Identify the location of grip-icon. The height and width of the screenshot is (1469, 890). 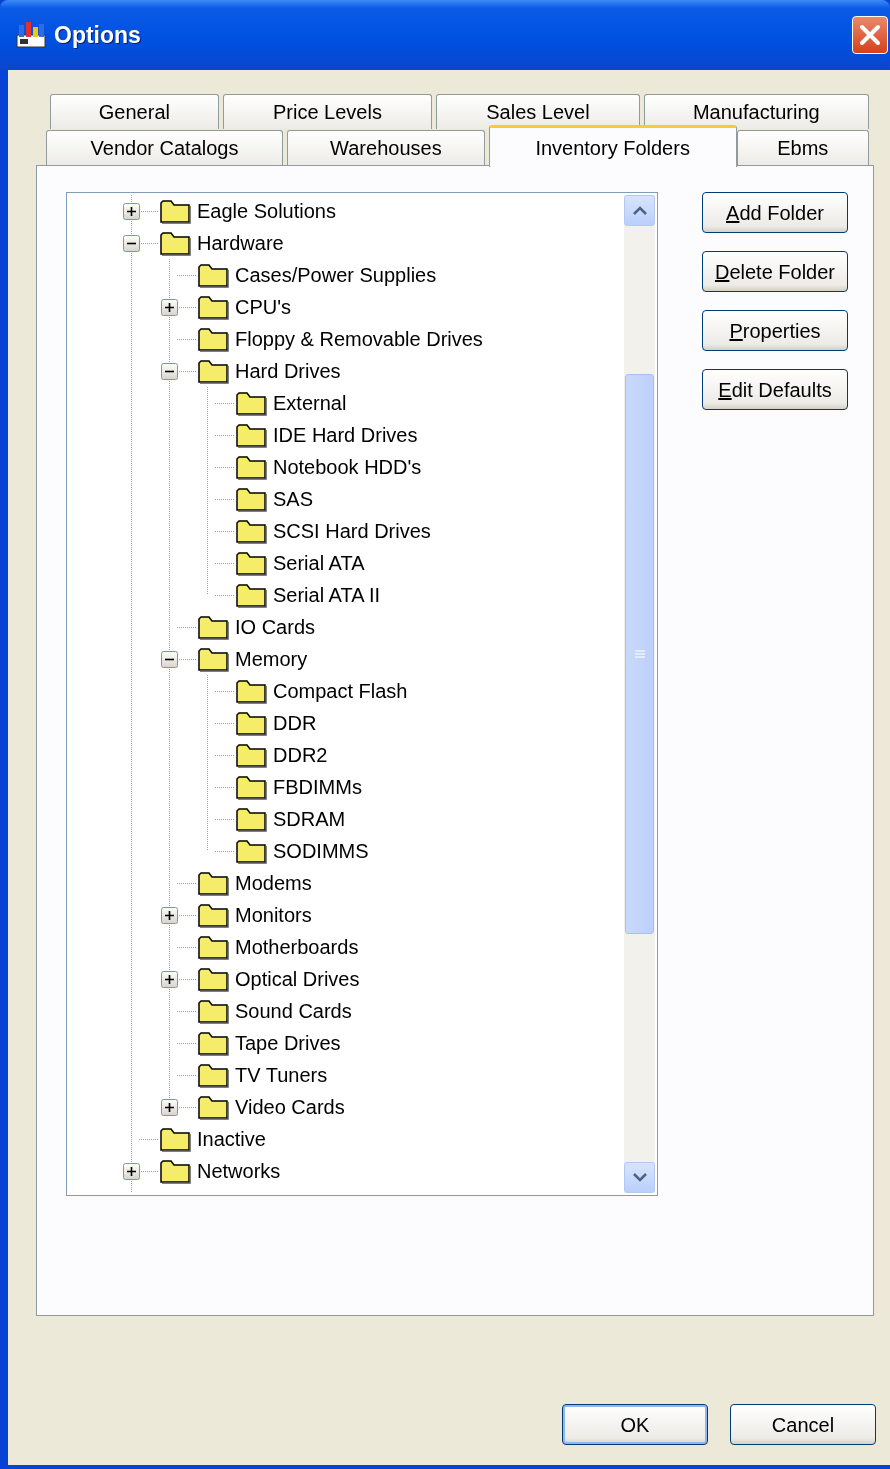
(639, 654).